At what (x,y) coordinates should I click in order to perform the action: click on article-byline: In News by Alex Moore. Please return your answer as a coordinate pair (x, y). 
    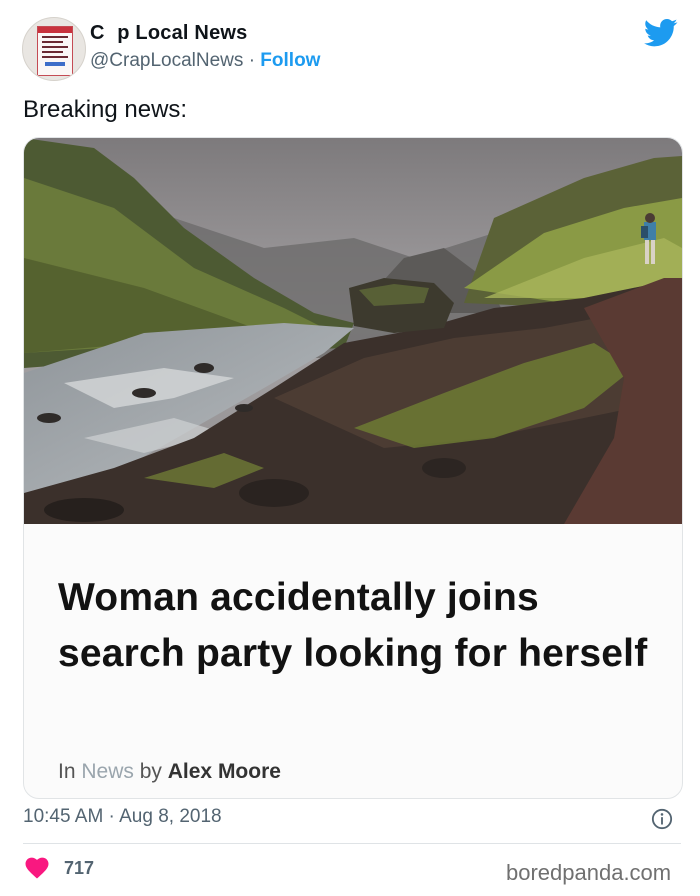
    Looking at the image, I should click on (169, 772).